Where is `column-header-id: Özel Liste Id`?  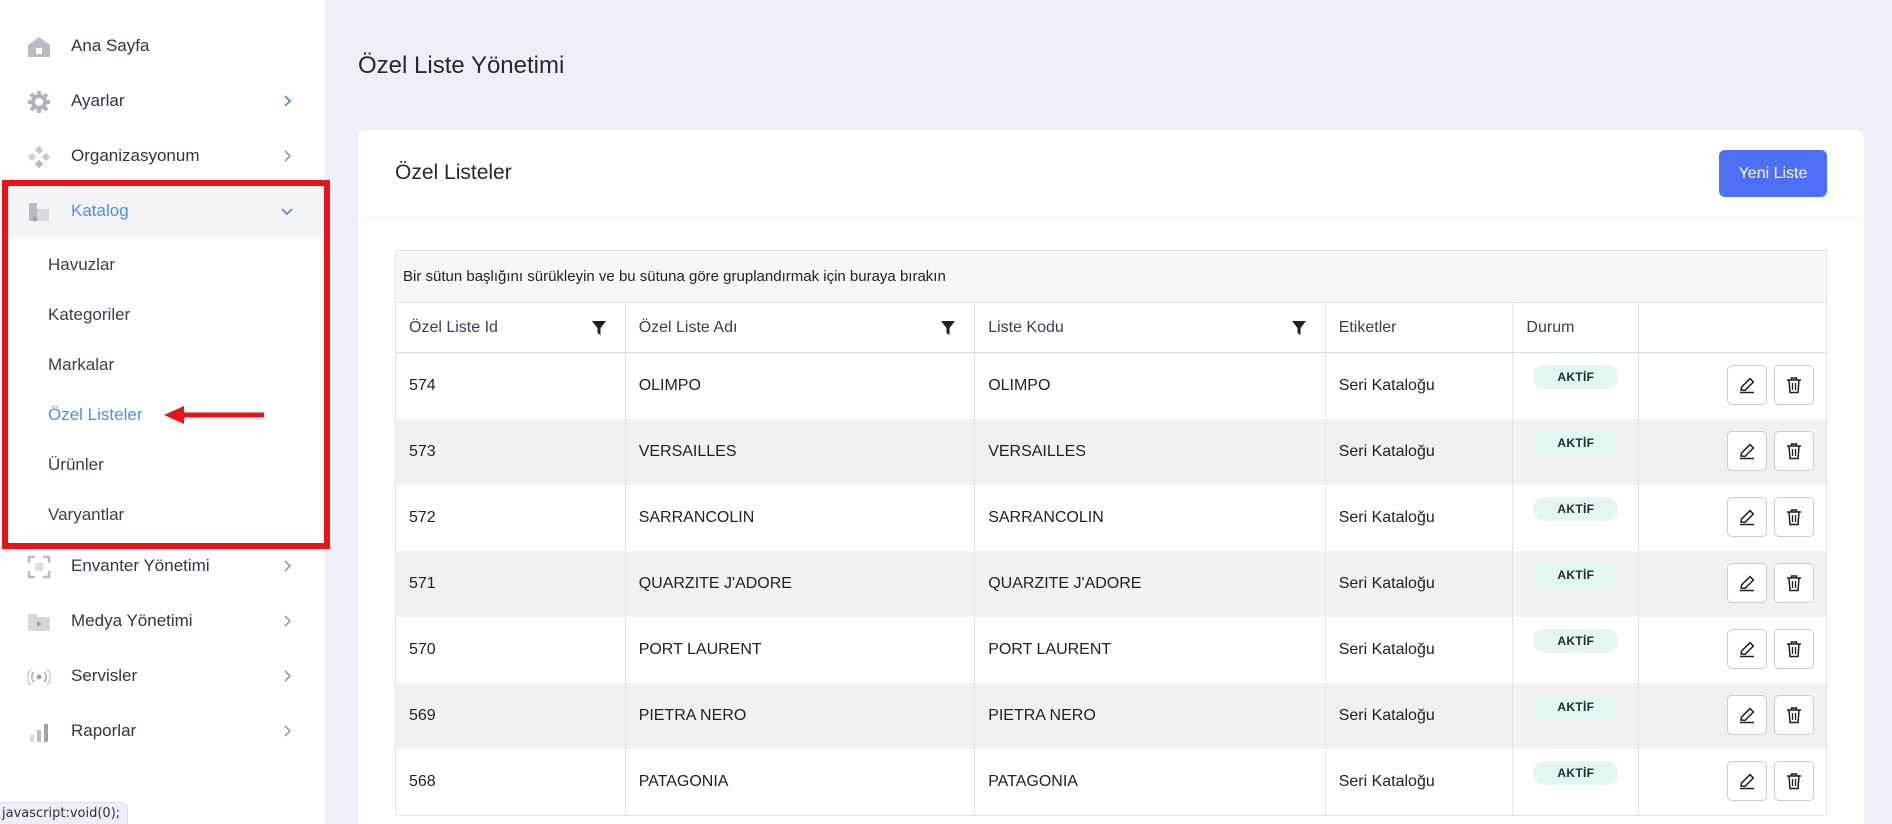 column-header-id: Özel Liste Id is located at coordinates (511, 327).